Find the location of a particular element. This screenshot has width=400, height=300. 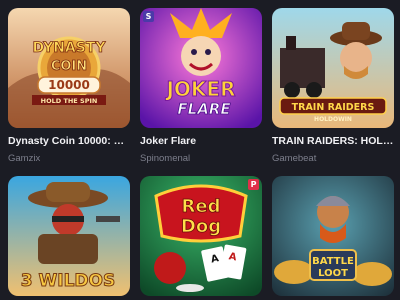

art-line2: Dog is located at coordinates (201, 226).